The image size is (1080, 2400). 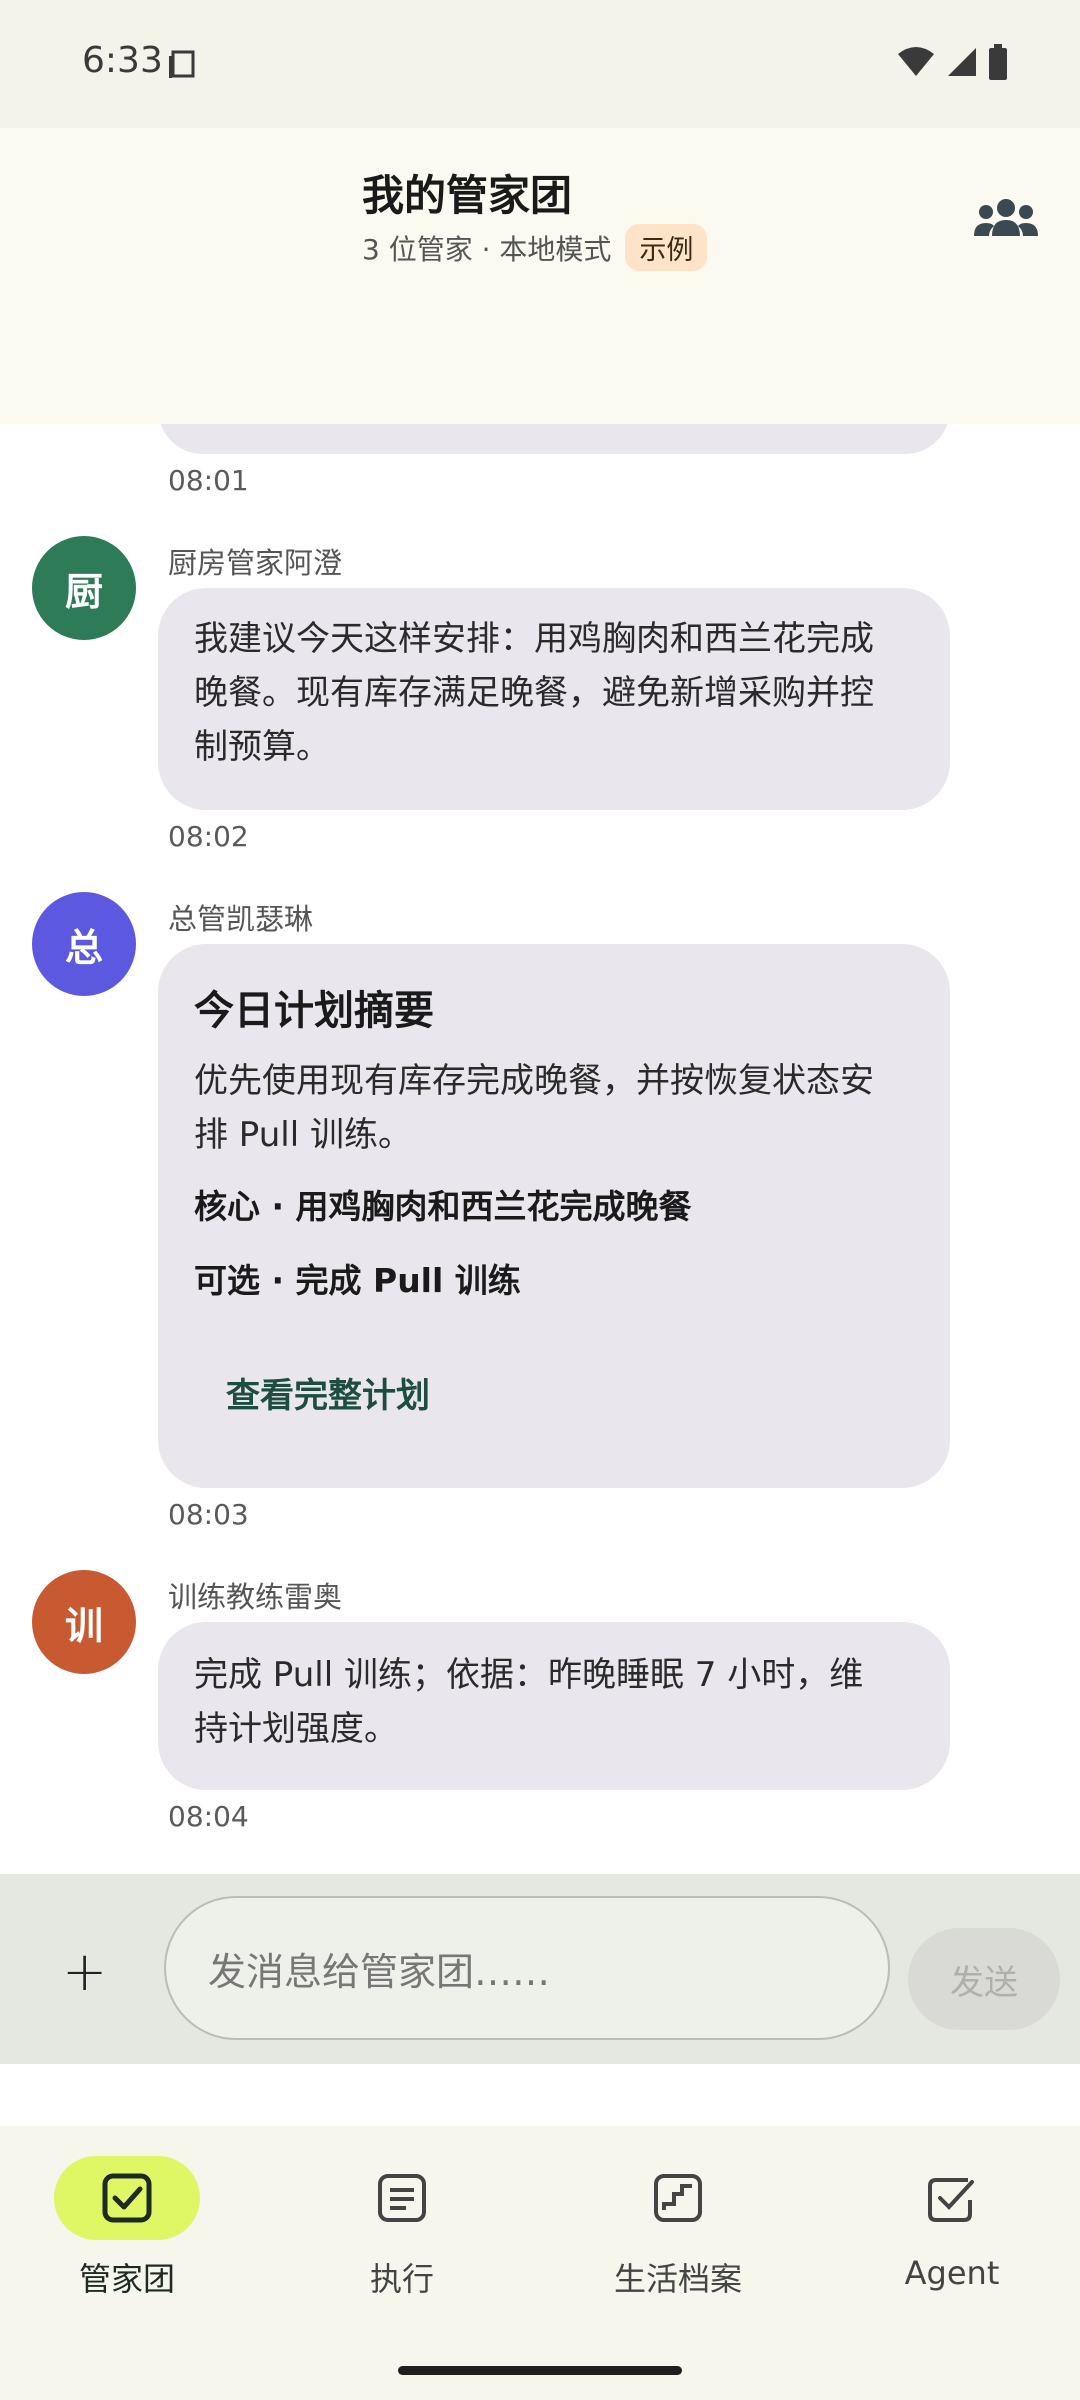 I want to click on status-icons, so click(x=952, y=62).